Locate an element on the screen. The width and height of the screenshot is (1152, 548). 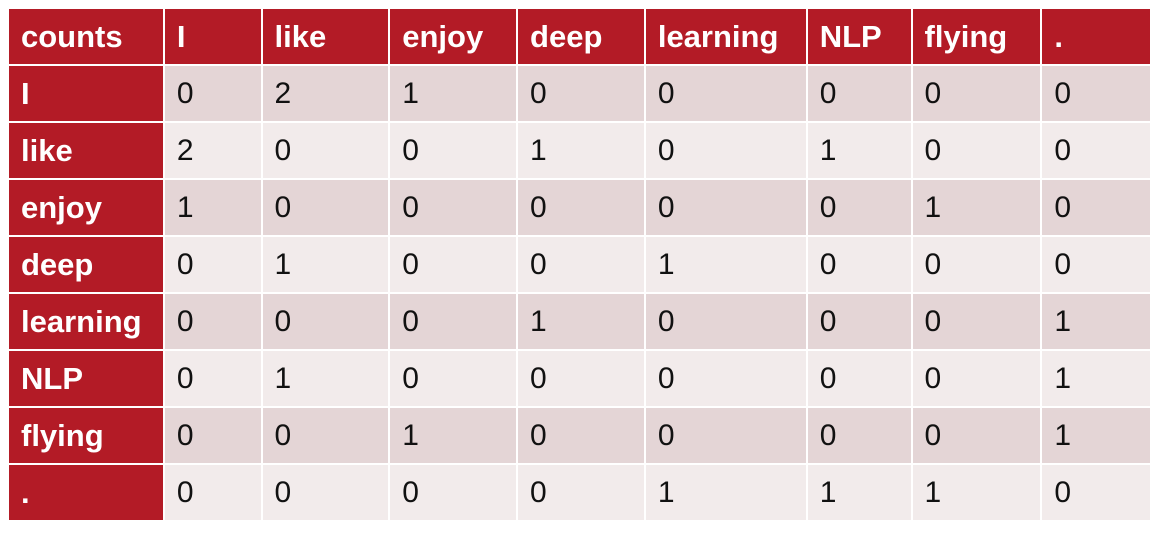
column-header: . is located at coordinates (1096, 36).